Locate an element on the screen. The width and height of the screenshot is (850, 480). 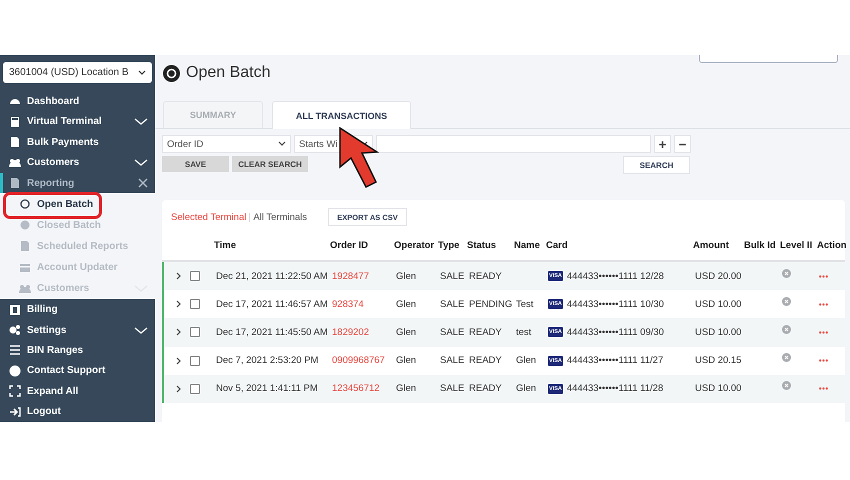
column-header: Operator is located at coordinates (415, 245).